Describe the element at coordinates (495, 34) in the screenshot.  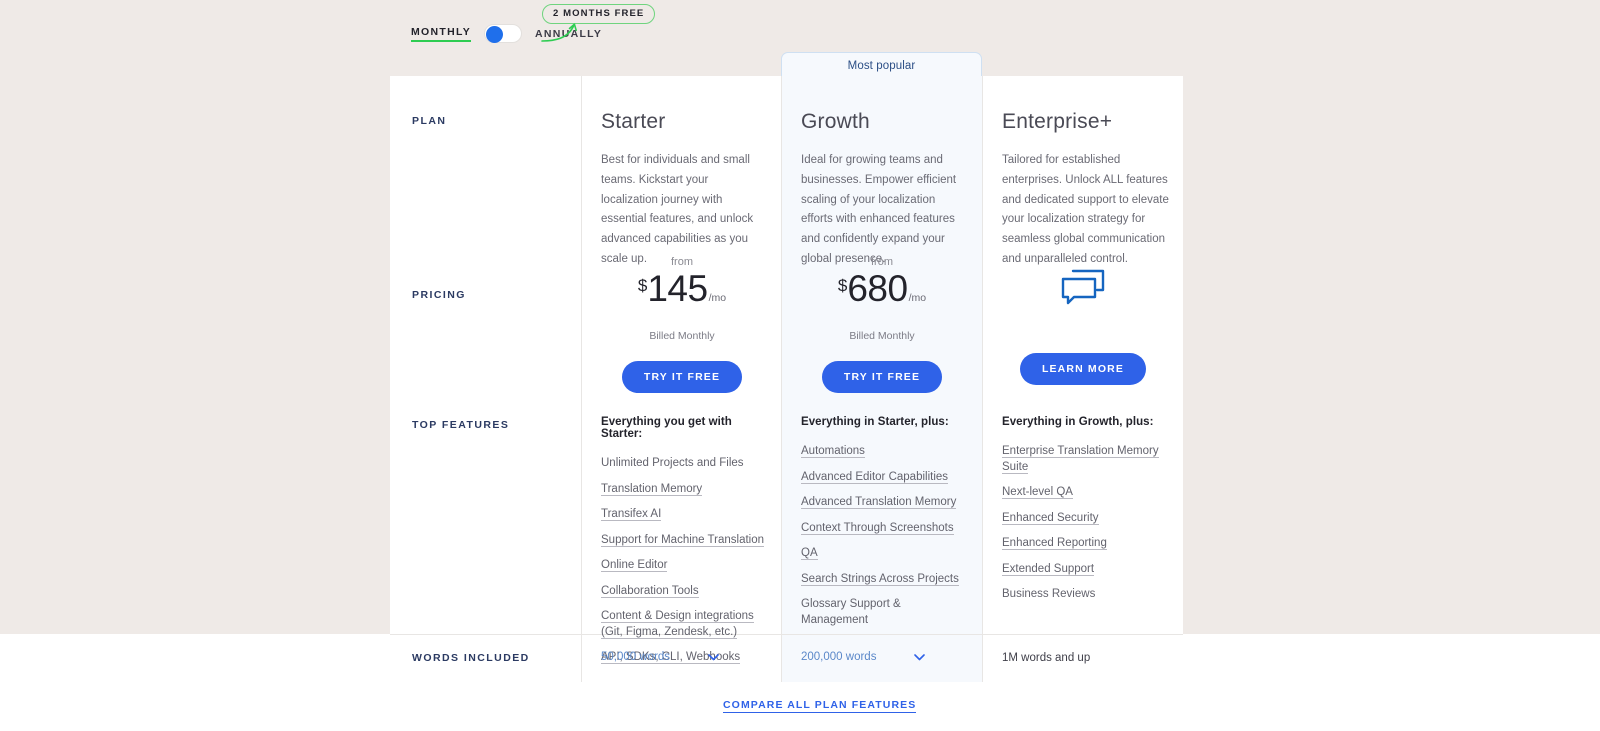
I see `toggle-knob` at that location.